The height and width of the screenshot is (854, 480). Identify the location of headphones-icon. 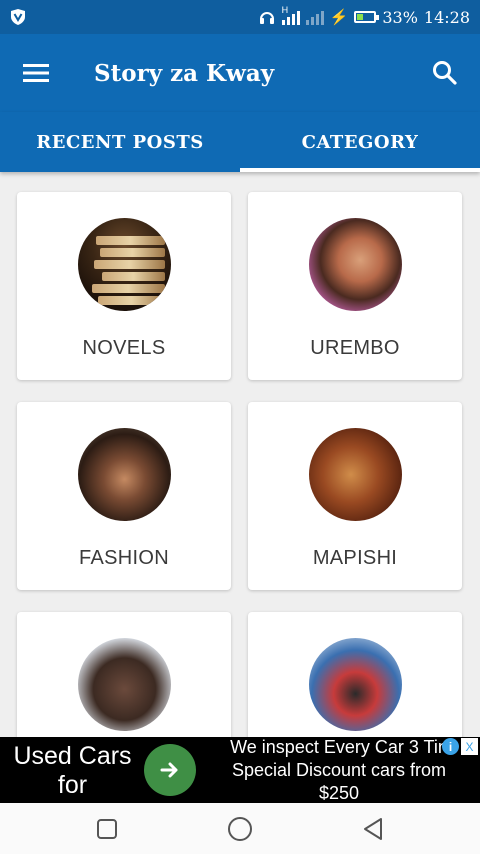
(266, 18).